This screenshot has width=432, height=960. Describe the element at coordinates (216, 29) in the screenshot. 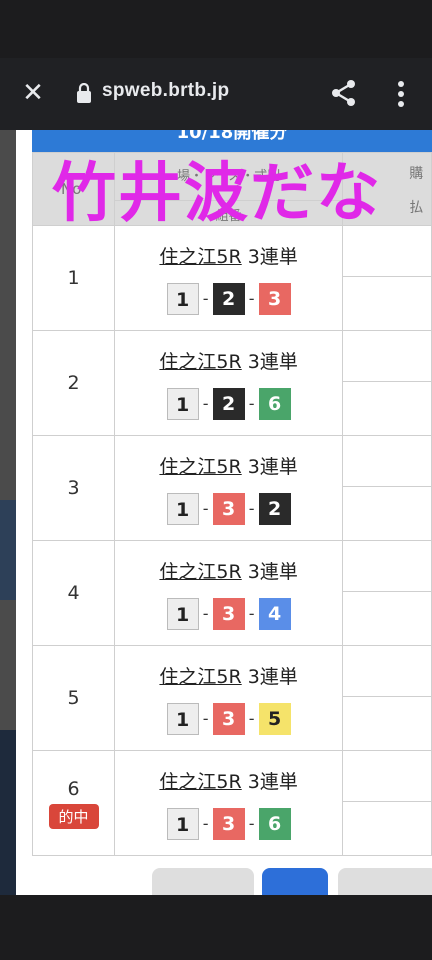

I see `status-bar` at that location.